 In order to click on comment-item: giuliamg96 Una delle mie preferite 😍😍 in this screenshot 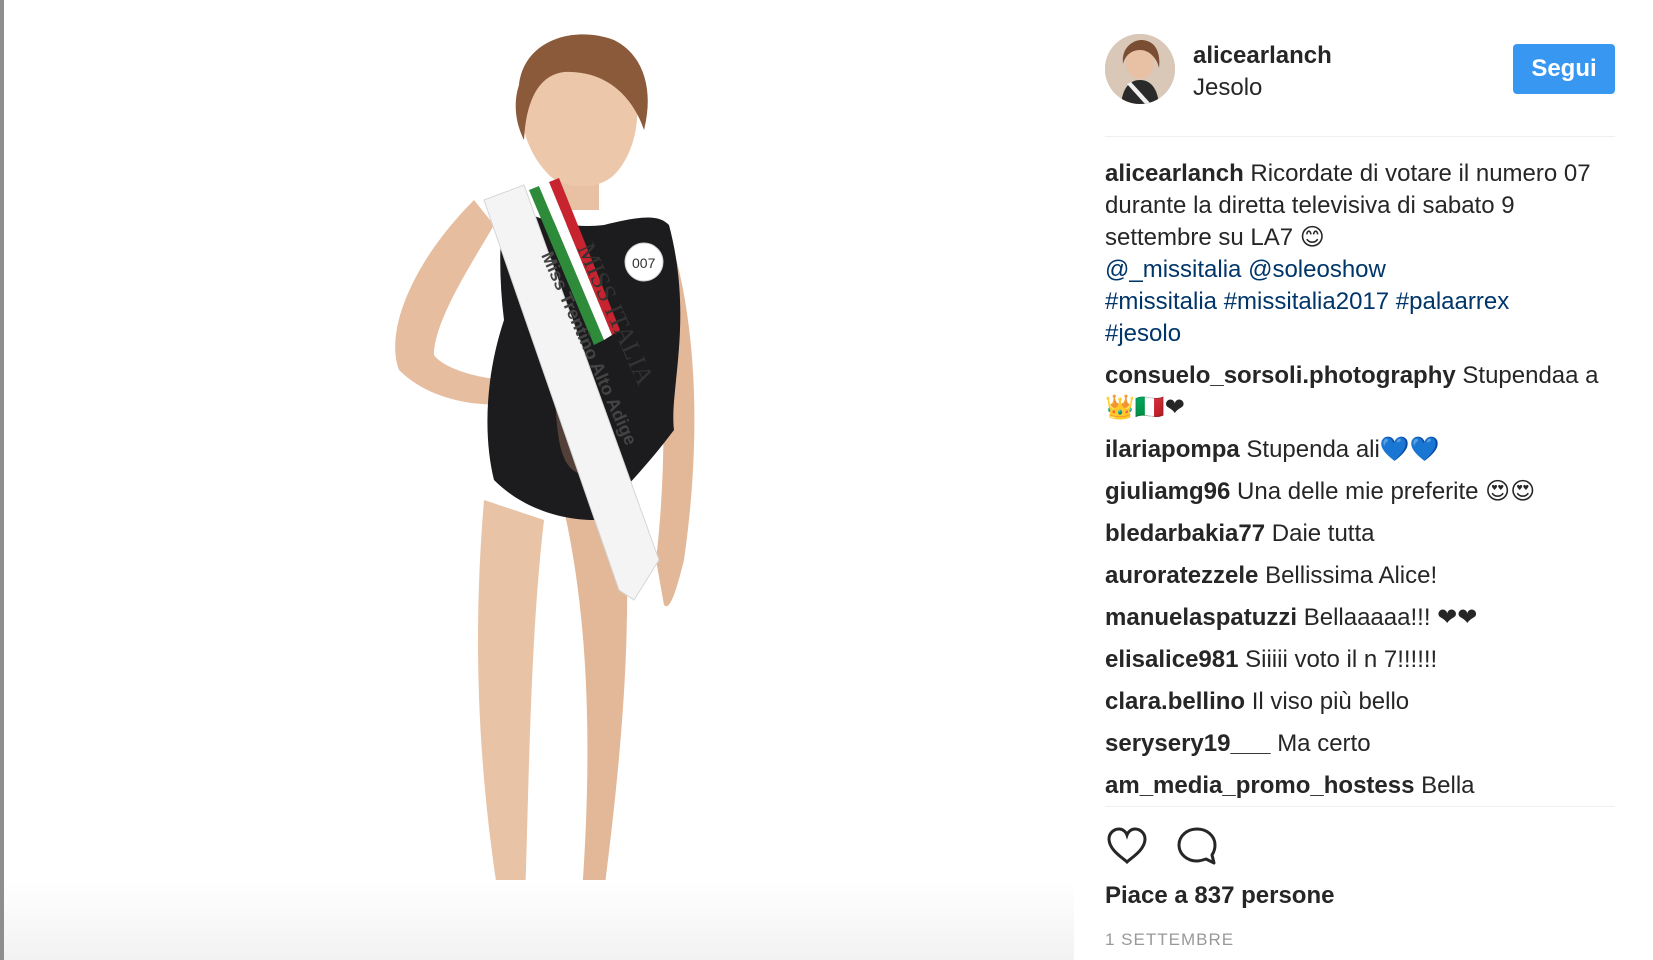, I will do `click(1360, 492)`.